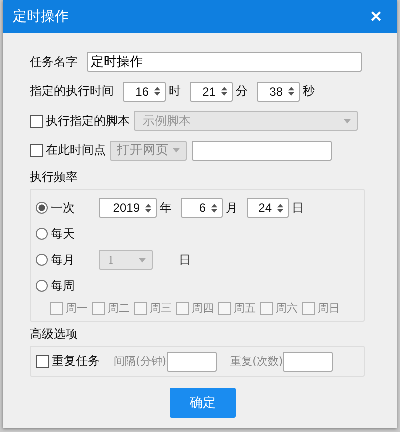 This screenshot has height=432, width=400. I want to click on date-spinbox: 2019, so click(128, 208).